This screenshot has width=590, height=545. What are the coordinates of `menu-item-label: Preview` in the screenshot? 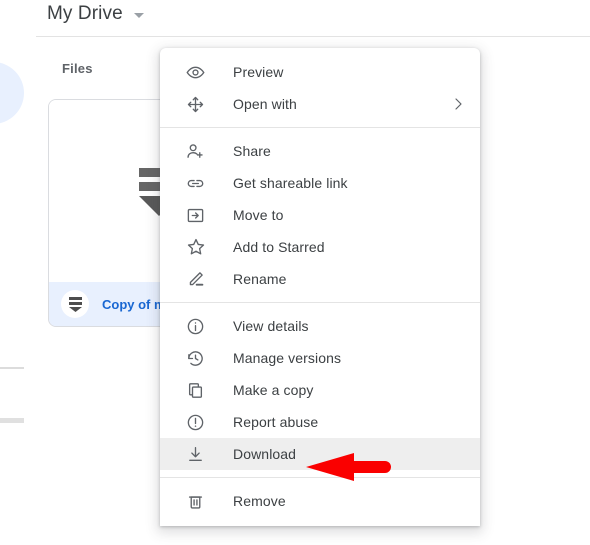 It's located at (258, 72).